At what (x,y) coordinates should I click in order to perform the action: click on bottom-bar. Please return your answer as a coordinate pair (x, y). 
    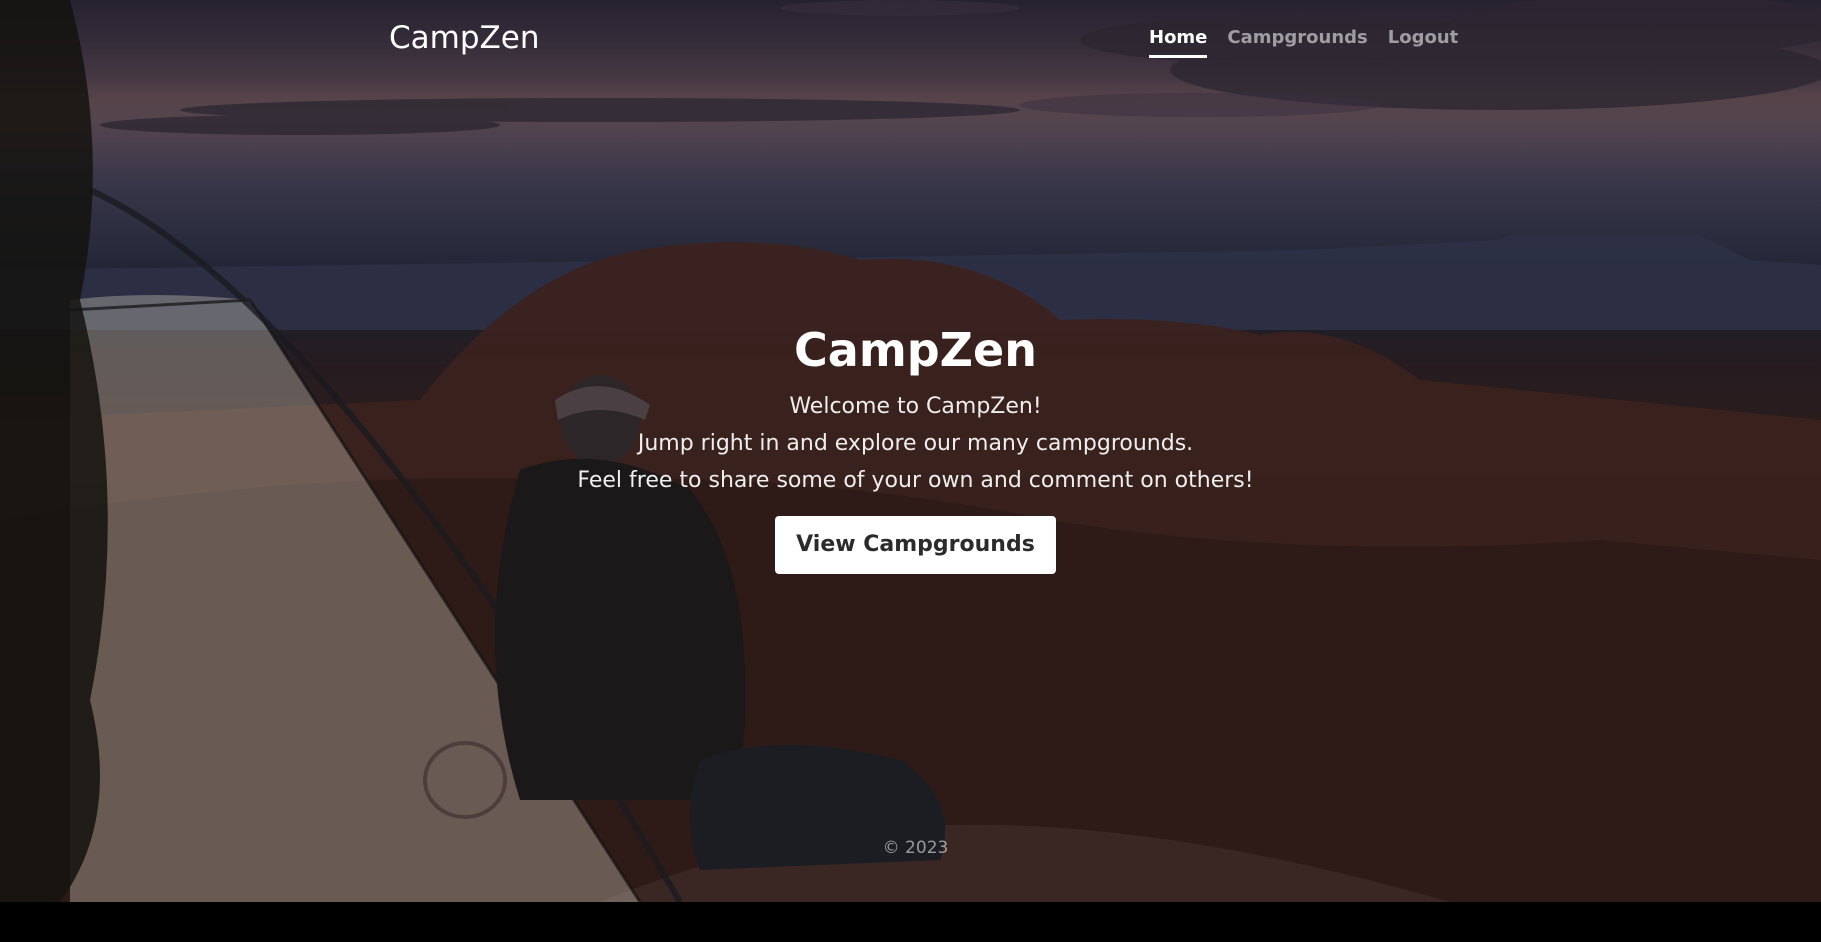
    Looking at the image, I should click on (910, 922).